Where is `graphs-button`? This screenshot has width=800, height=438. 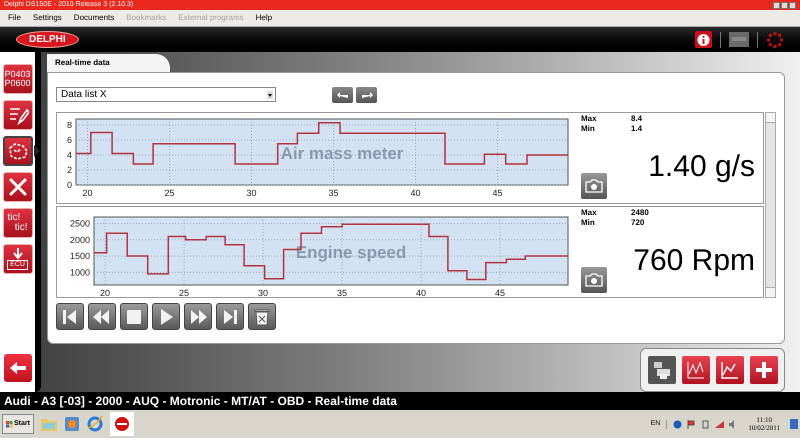
graphs-button is located at coordinates (696, 370).